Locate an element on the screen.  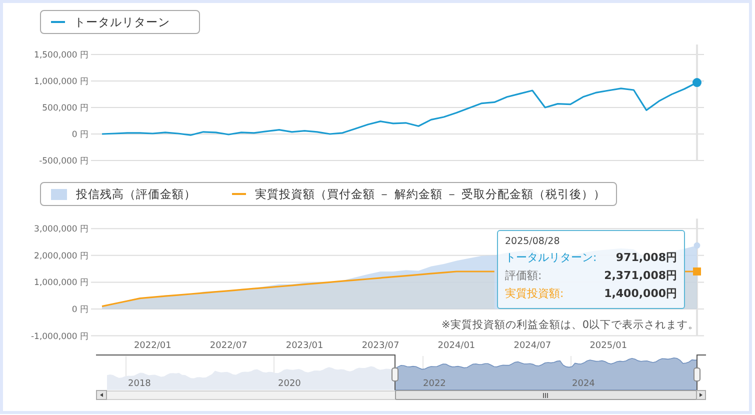
axis-label: 3,000,000 円 is located at coordinates (61, 229).